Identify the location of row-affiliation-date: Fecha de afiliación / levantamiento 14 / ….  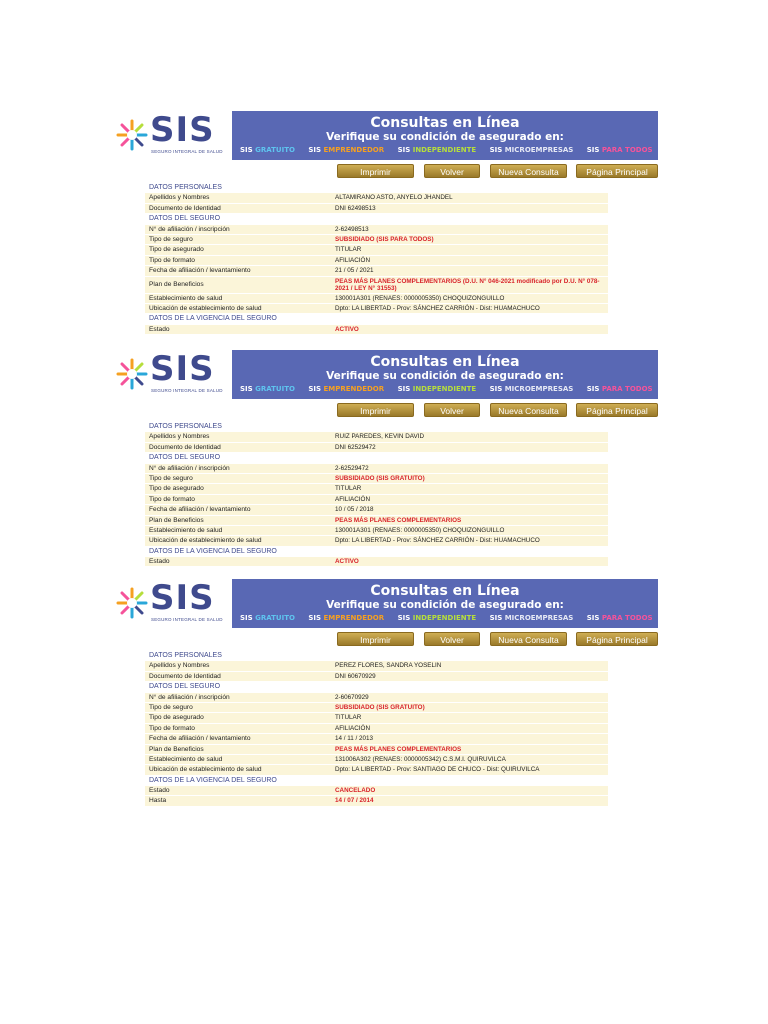
(376, 739).